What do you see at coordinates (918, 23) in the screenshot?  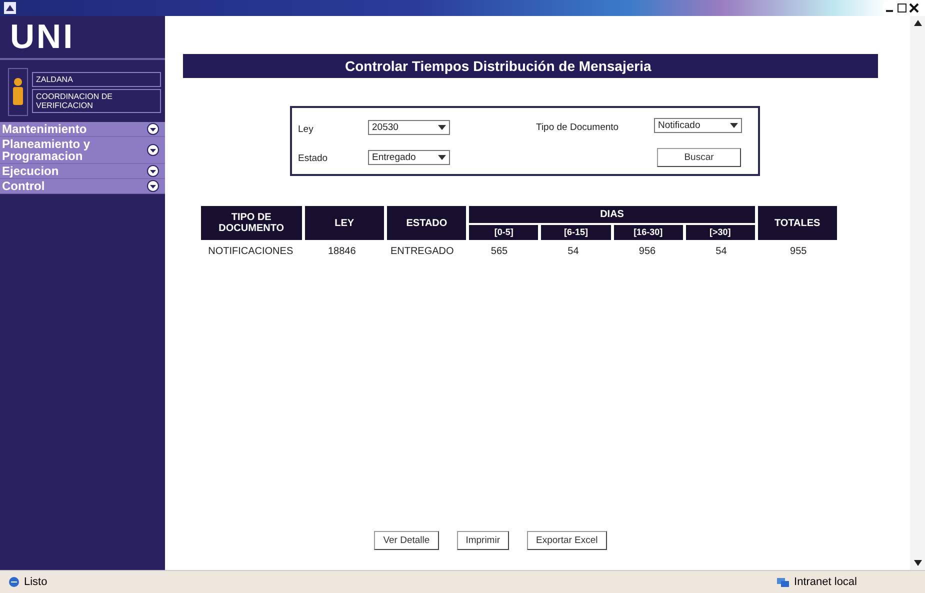 I see `scroll-up-icon` at bounding box center [918, 23].